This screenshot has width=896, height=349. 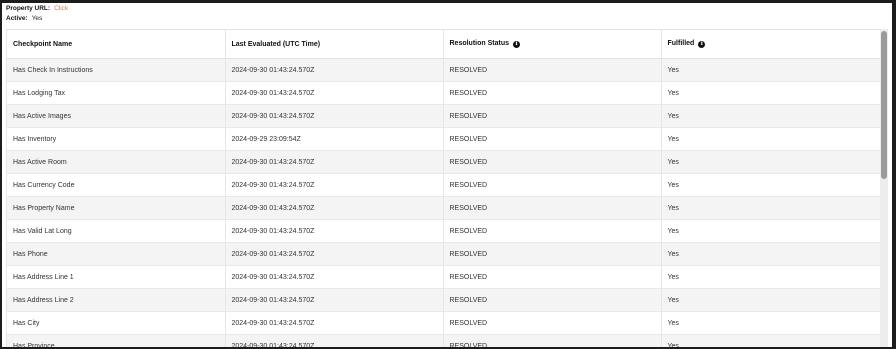 What do you see at coordinates (61, 8) in the screenshot?
I see `property-url-link: Click` at bounding box center [61, 8].